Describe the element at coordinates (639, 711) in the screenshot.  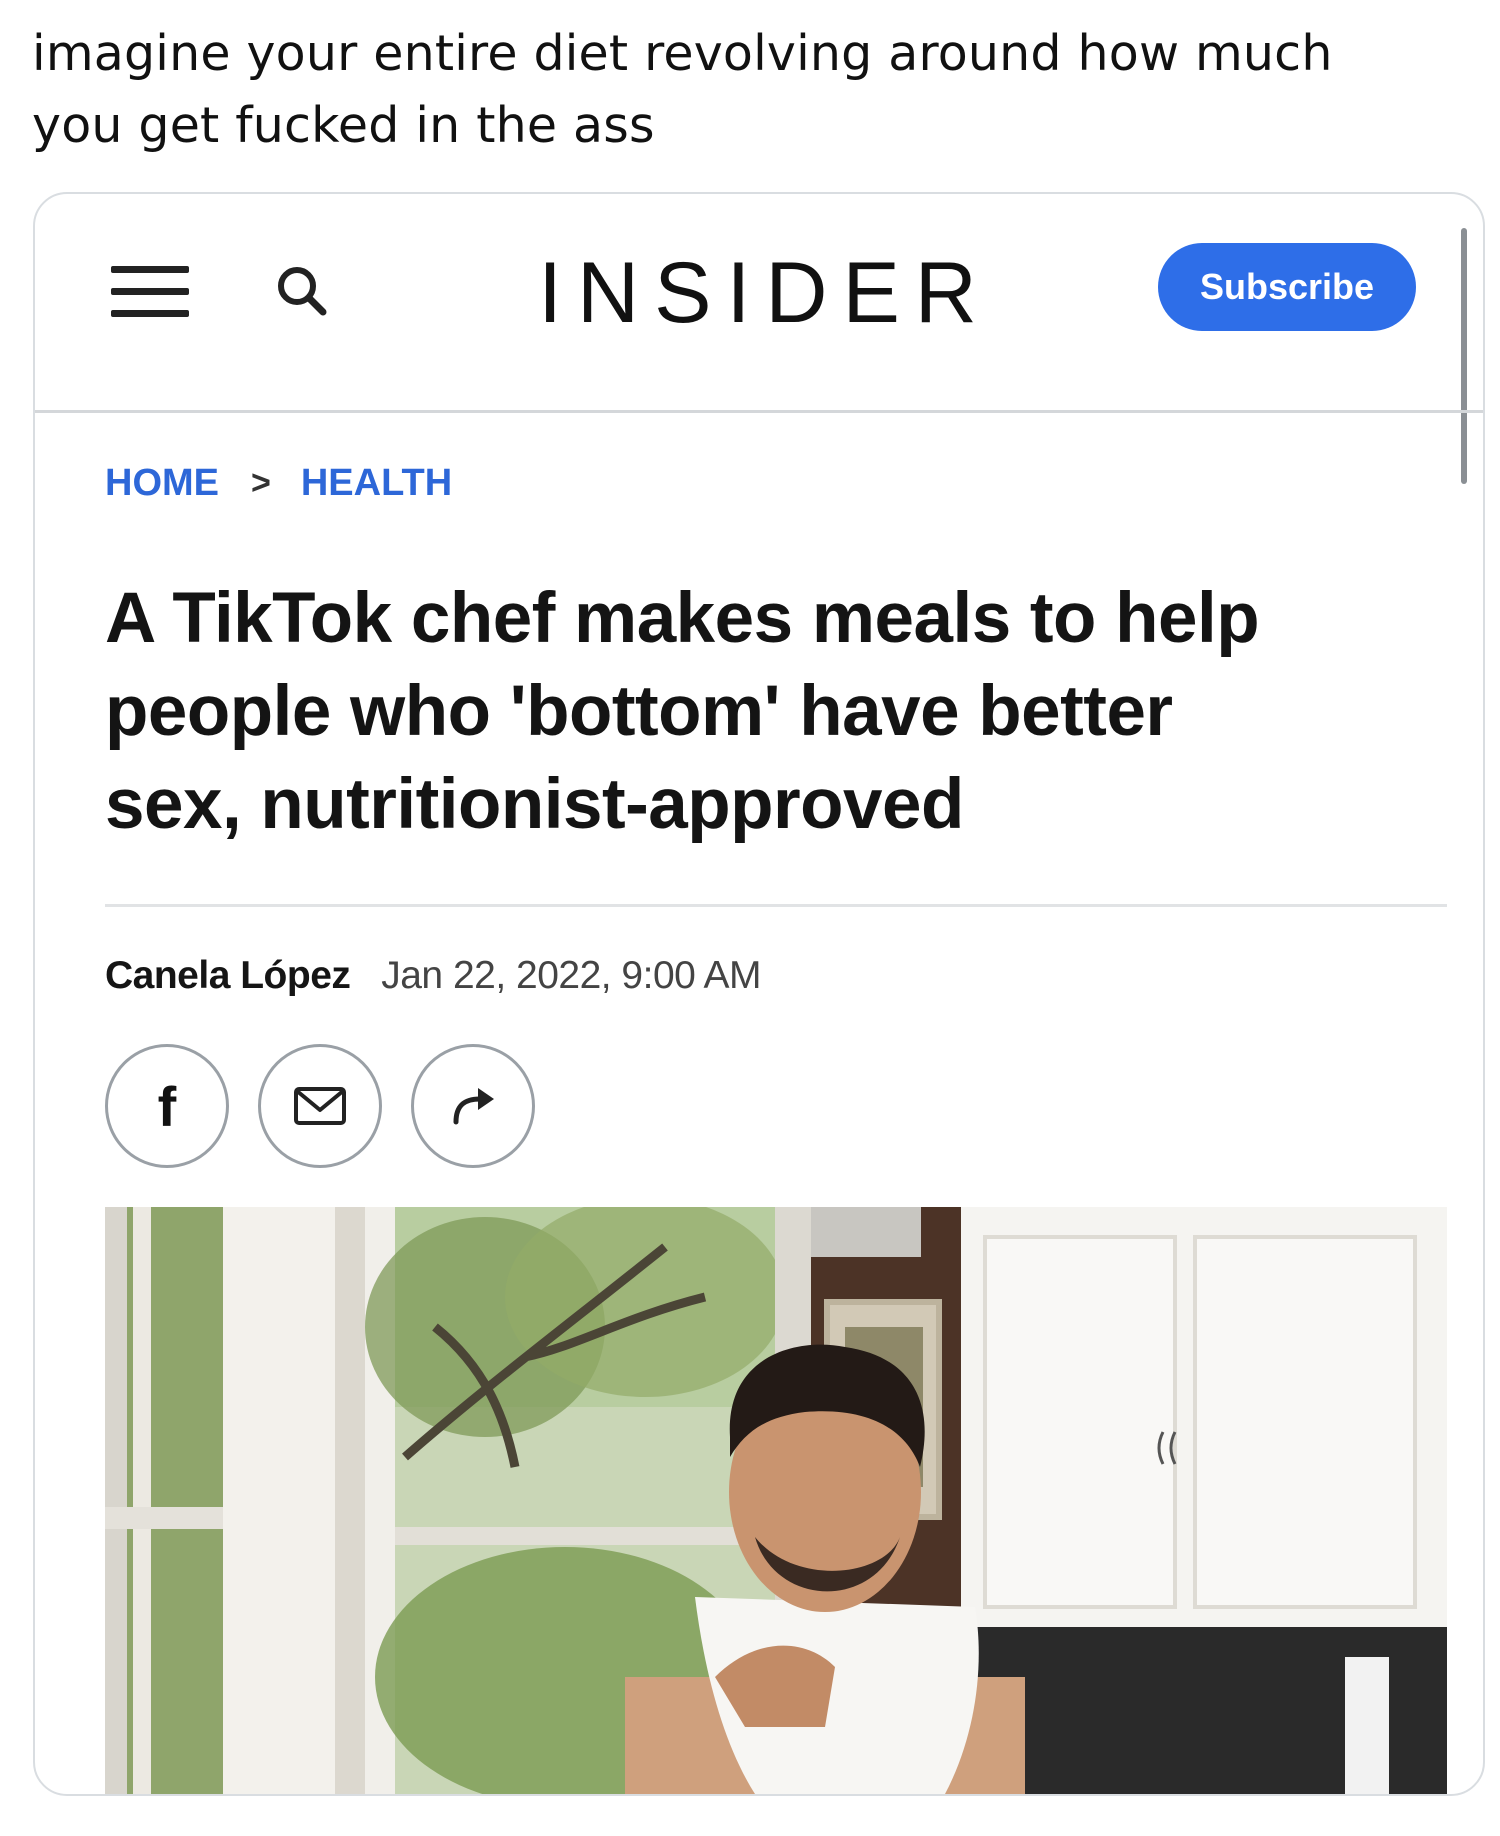
I see `headline-line-2: people who 'bottom' have better` at that location.